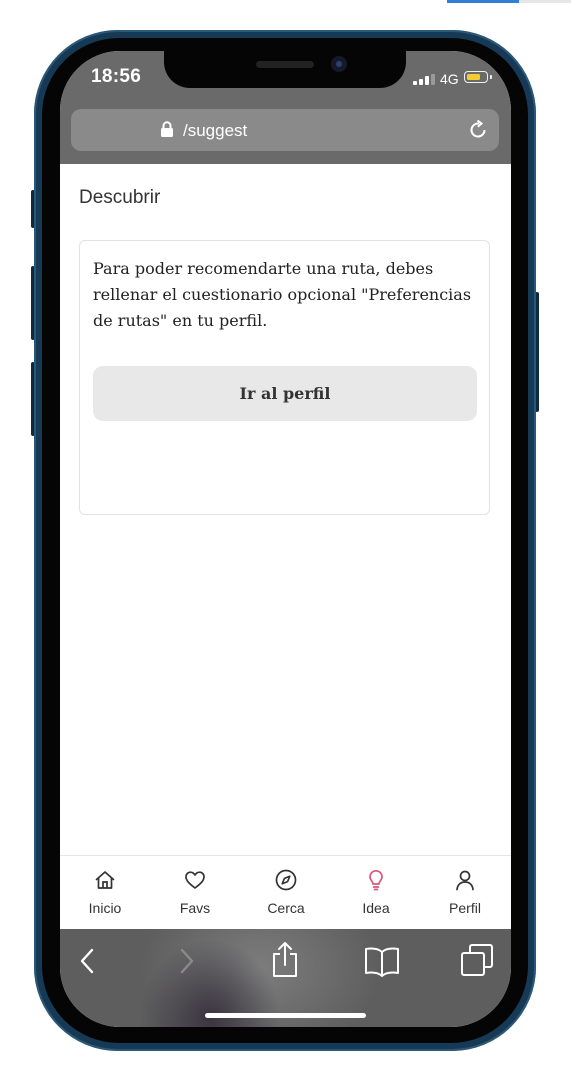 This screenshot has width=571, height=1080. Describe the element at coordinates (424, 79) in the screenshot. I see `signal-icon` at that location.